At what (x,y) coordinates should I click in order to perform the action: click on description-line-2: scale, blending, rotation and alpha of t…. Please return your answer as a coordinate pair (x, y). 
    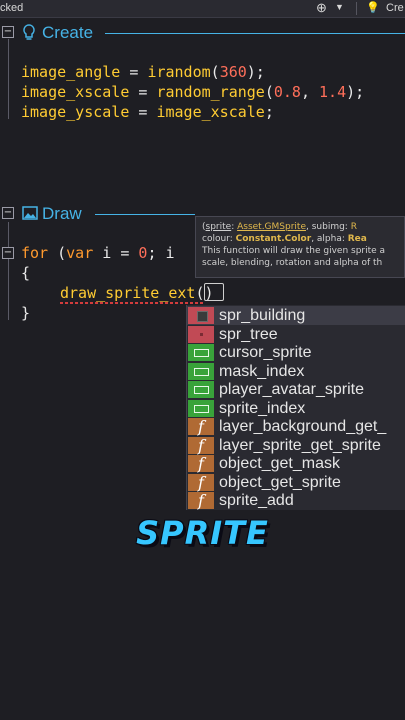
    Looking at the image, I should click on (292, 263).